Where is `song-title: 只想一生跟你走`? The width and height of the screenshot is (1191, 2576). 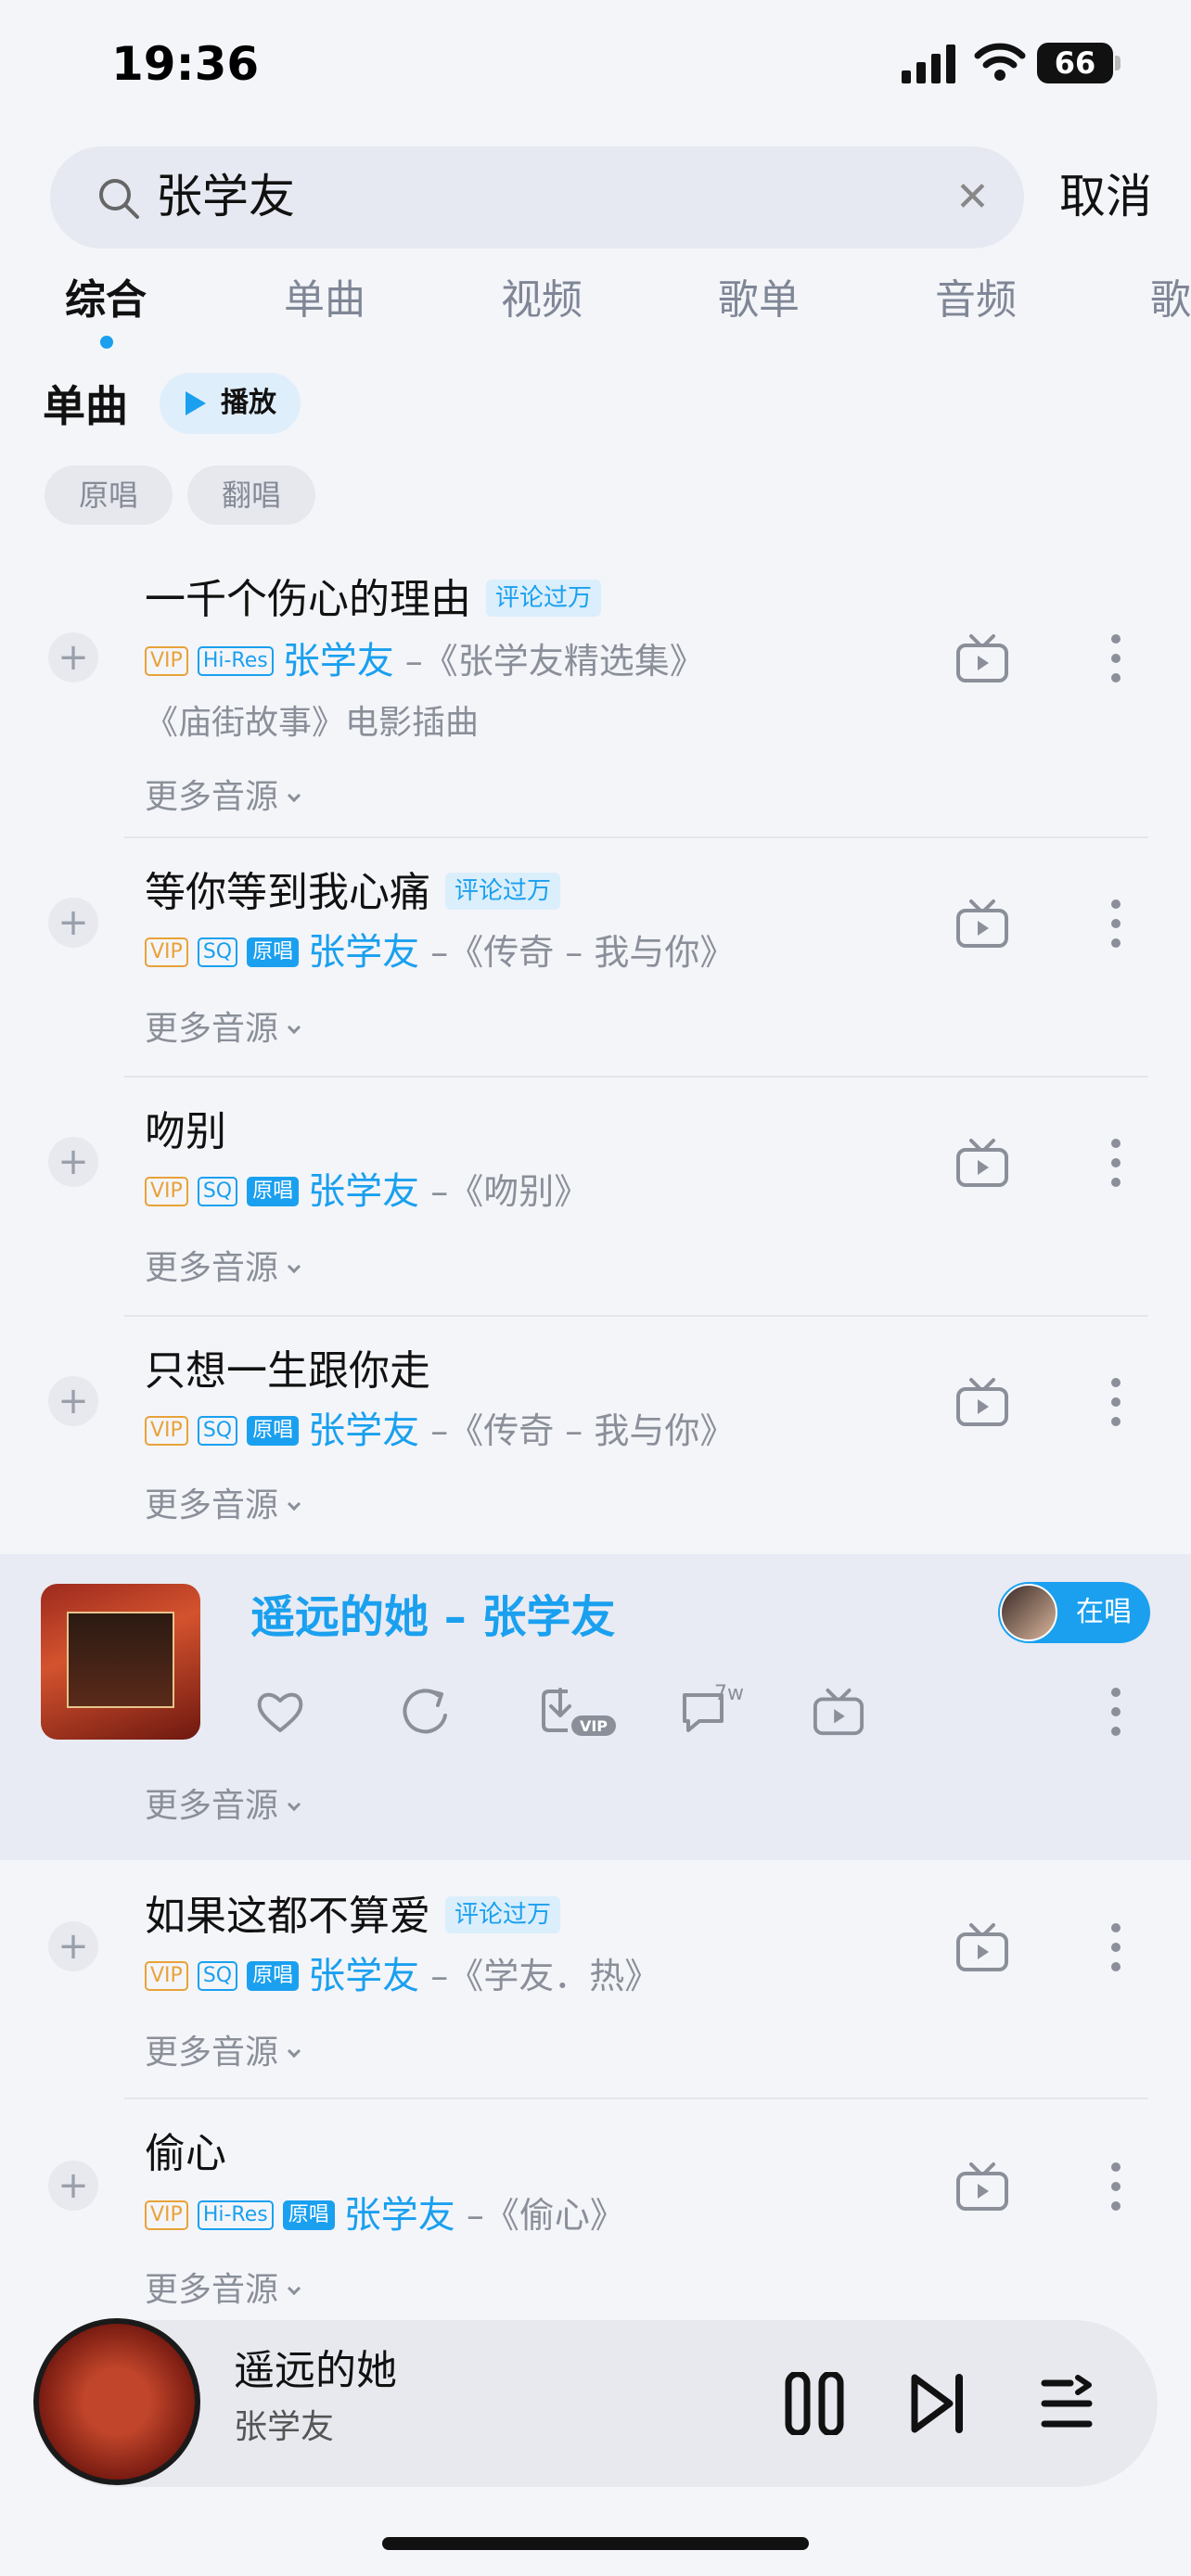
song-title: 只想一生跟你走 is located at coordinates (287, 1371).